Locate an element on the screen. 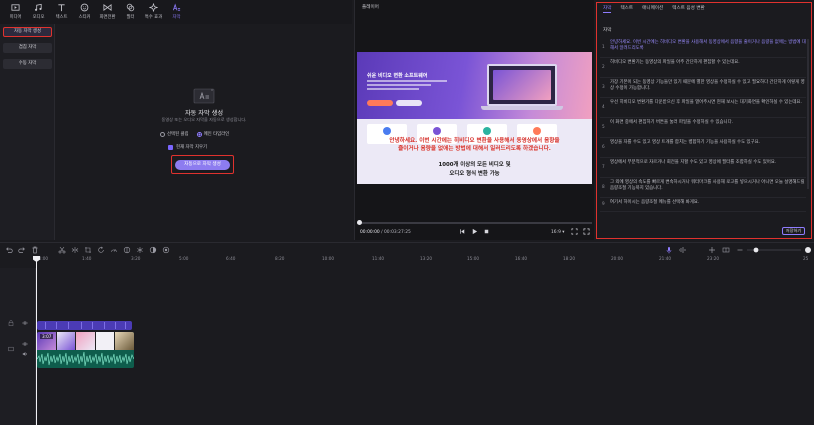 The width and height of the screenshot is (814, 425). tab-text: 텍스트 is located at coordinates (626, 9).